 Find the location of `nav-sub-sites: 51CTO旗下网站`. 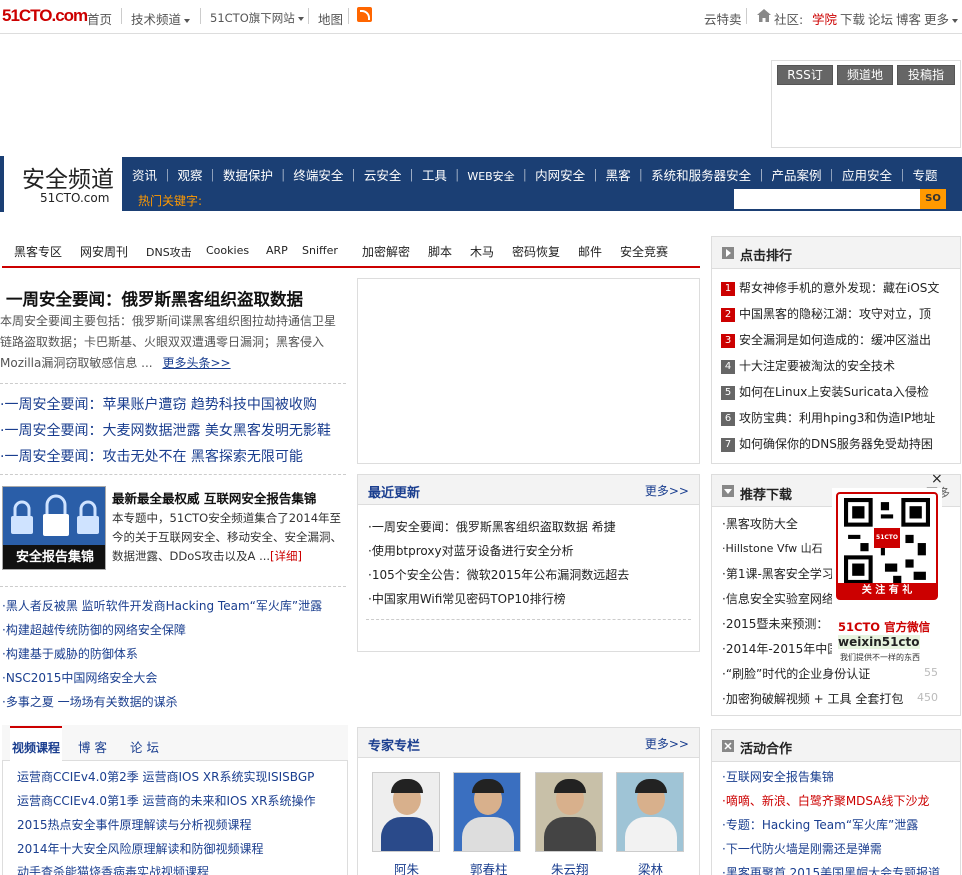

nav-sub-sites: 51CTO旗下网站 is located at coordinates (257, 18).